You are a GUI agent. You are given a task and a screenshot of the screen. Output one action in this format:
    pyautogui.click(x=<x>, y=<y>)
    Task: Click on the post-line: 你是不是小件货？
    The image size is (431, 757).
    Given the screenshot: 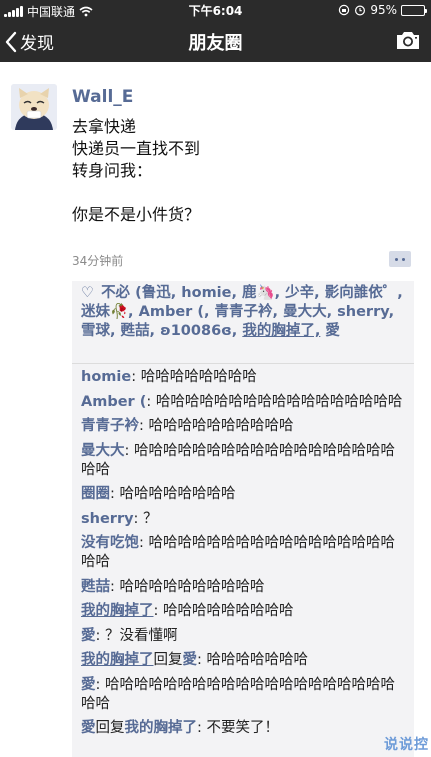 What is the action you would take?
    pyautogui.click(x=136, y=214)
    